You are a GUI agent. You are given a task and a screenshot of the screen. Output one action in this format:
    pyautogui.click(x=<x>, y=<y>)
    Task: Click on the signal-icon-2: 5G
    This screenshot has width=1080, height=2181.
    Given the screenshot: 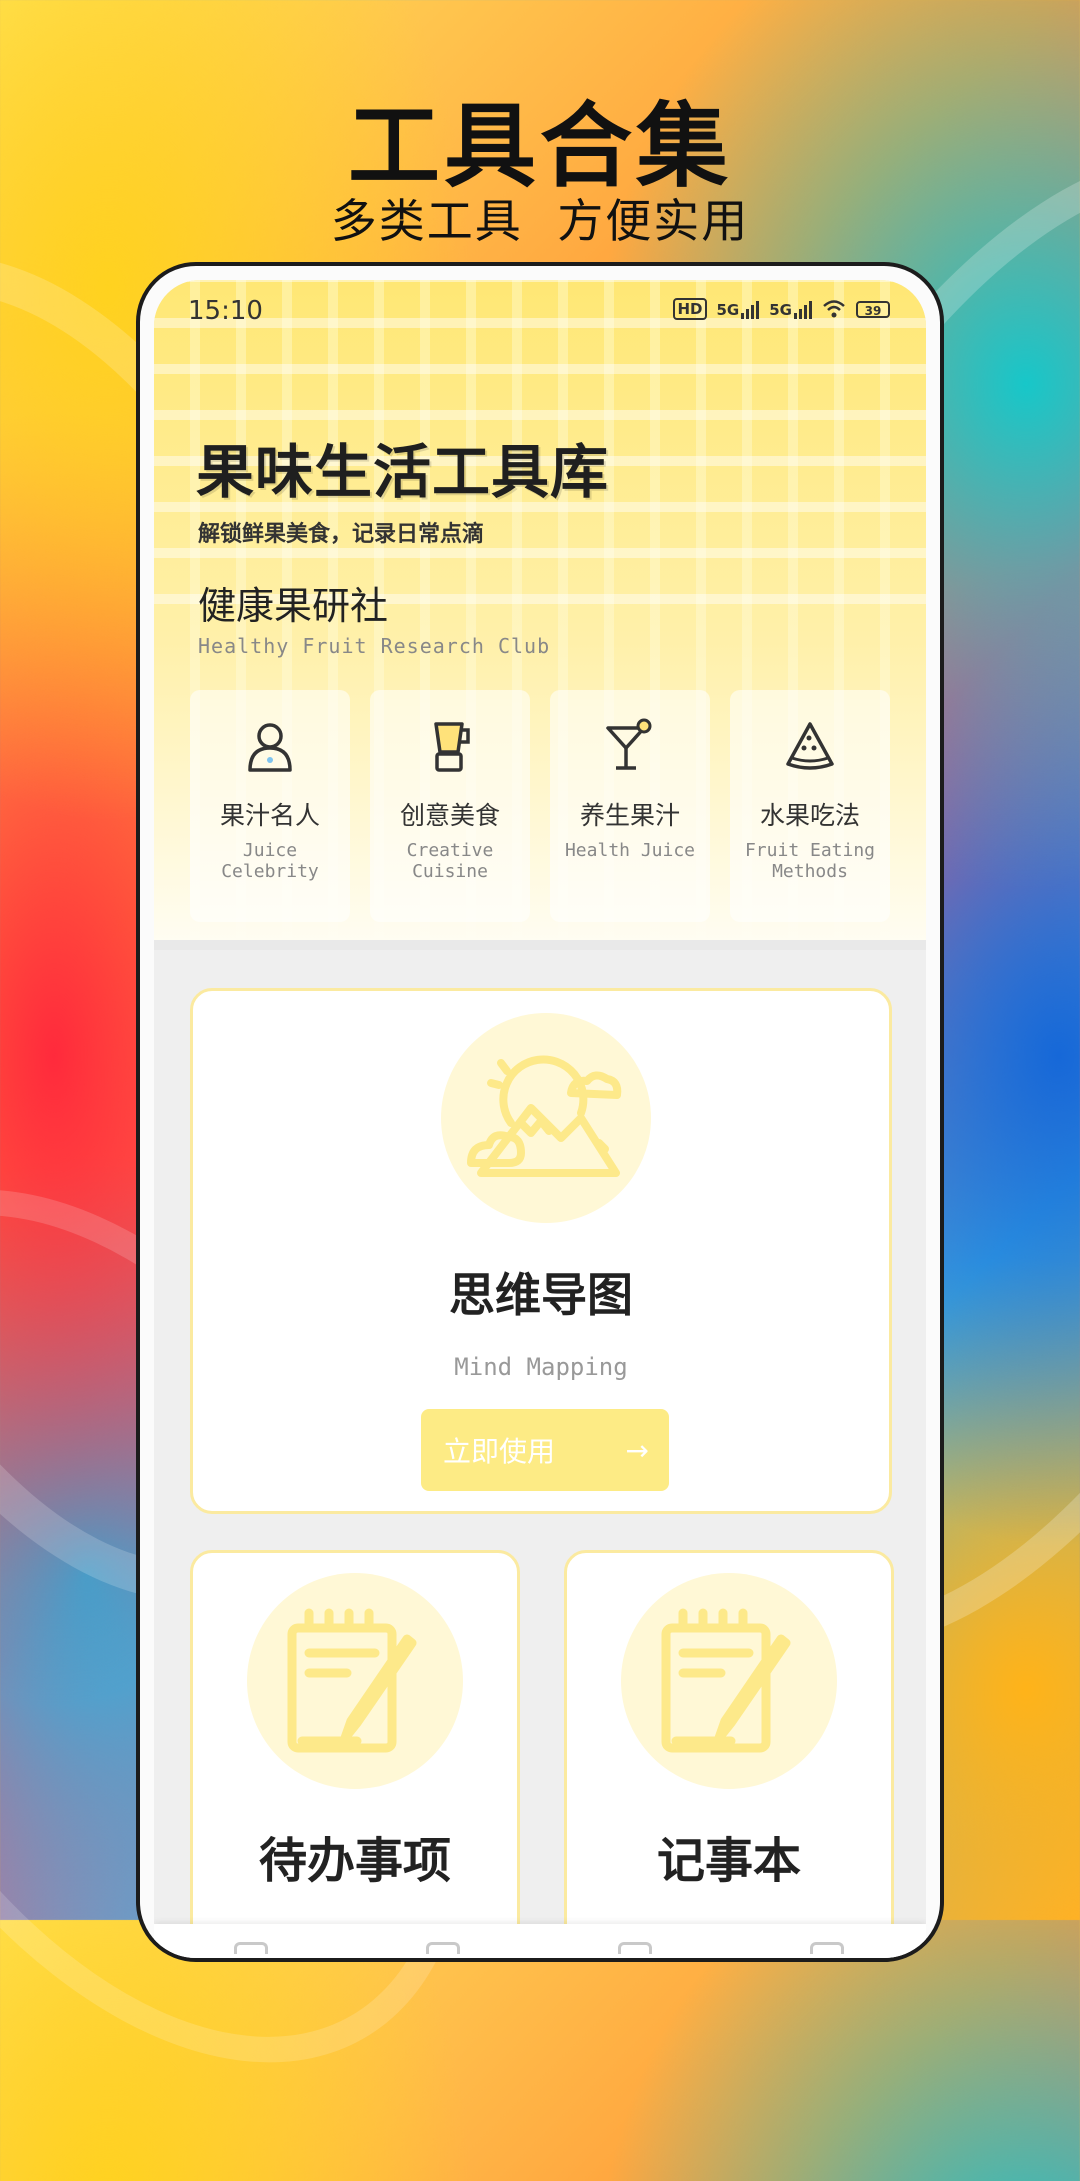 What is the action you would take?
    pyautogui.click(x=790, y=309)
    